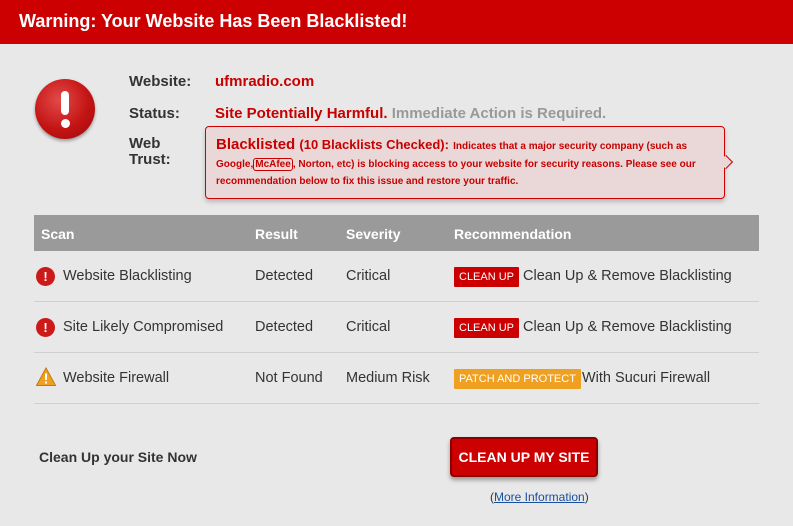  I want to click on more-information-link: More Information, so click(539, 497).